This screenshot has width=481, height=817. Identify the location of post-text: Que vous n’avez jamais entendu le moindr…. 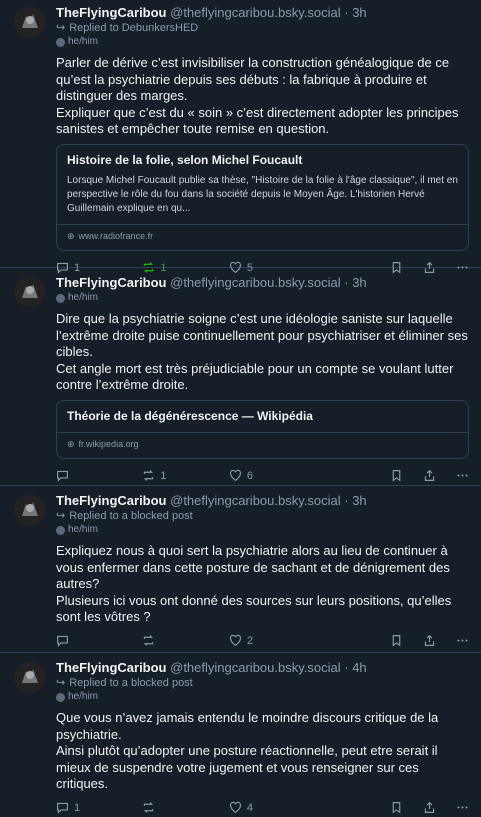
(247, 750).